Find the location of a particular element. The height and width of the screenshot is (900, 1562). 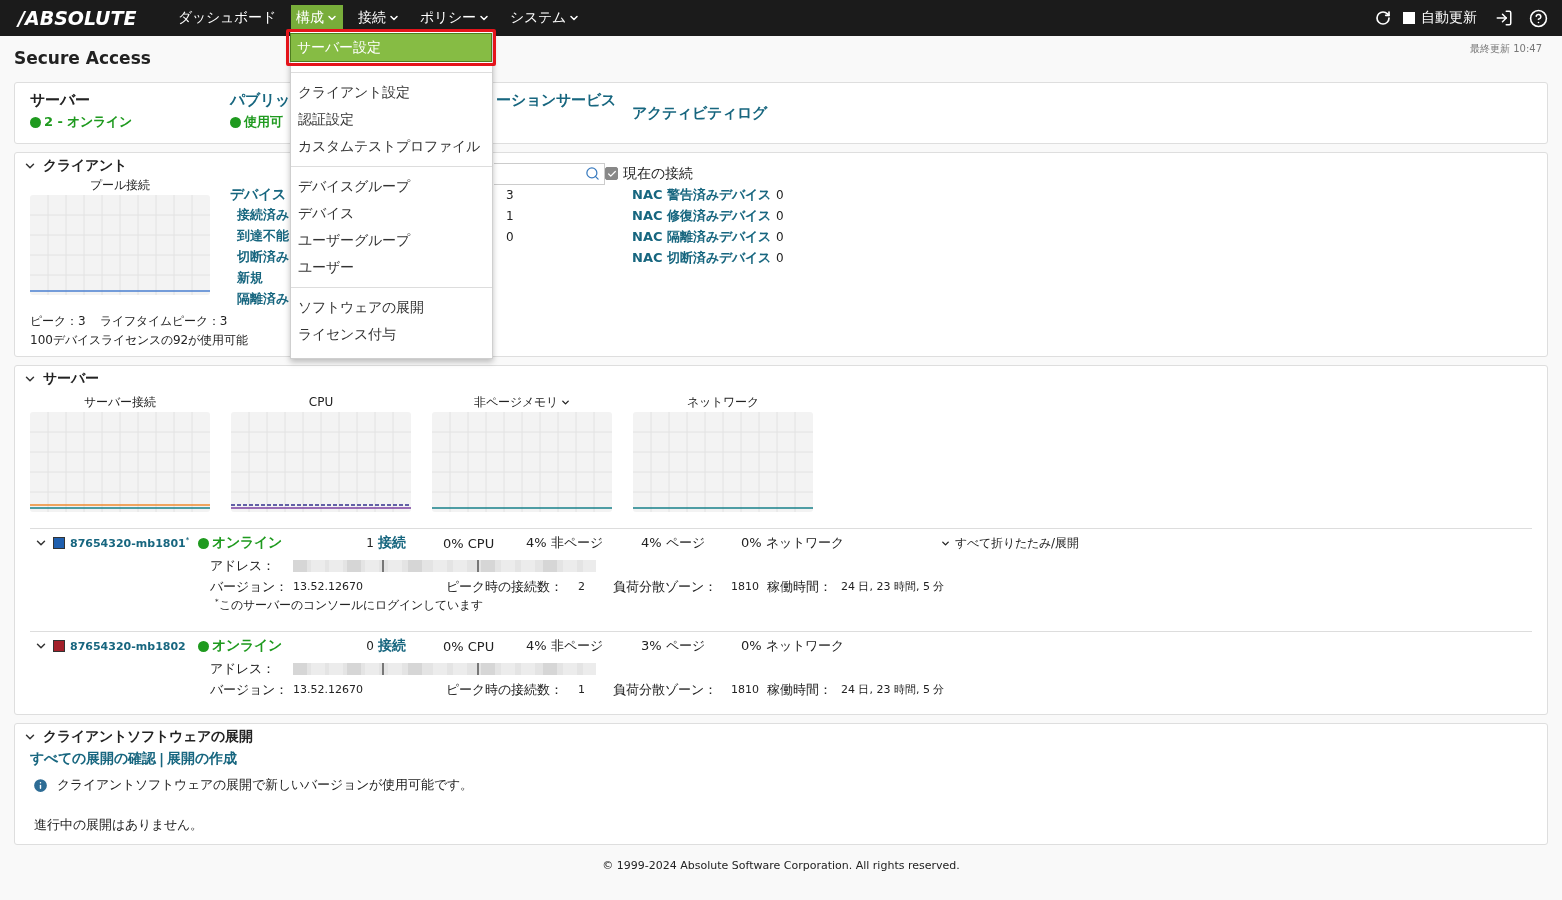

menu-item: ユーザー is located at coordinates (391, 267).